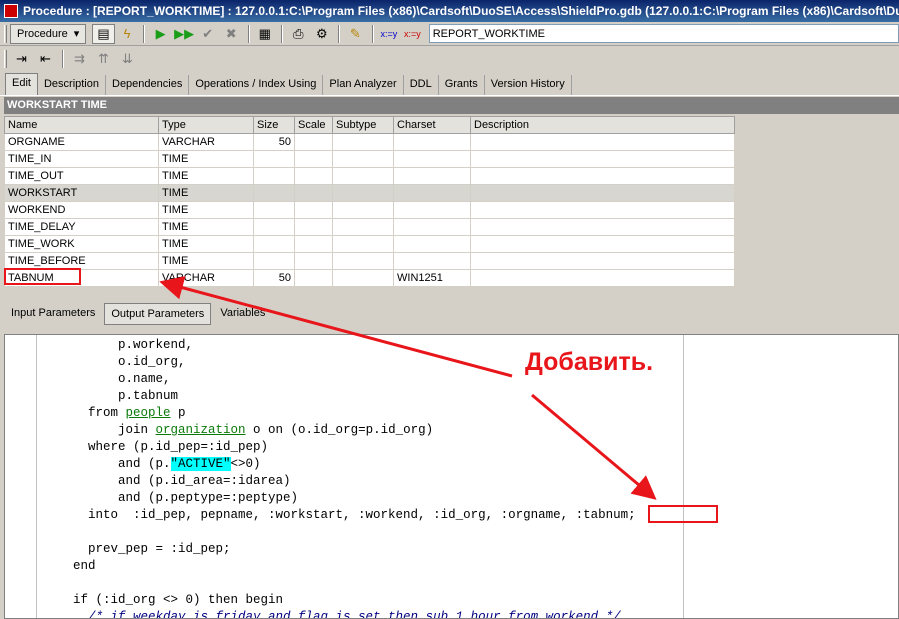 Image resolution: width=899 pixels, height=619 pixels. What do you see at coordinates (421, 85) in the screenshot?
I see `tab-ddl: DDL` at bounding box center [421, 85].